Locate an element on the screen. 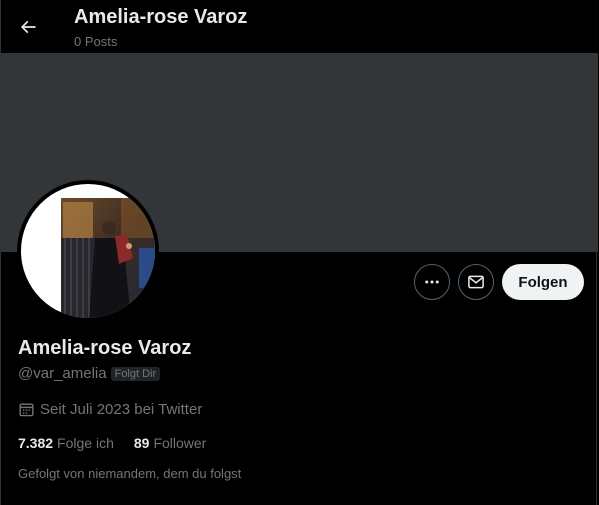  back-button is located at coordinates (28, 27).